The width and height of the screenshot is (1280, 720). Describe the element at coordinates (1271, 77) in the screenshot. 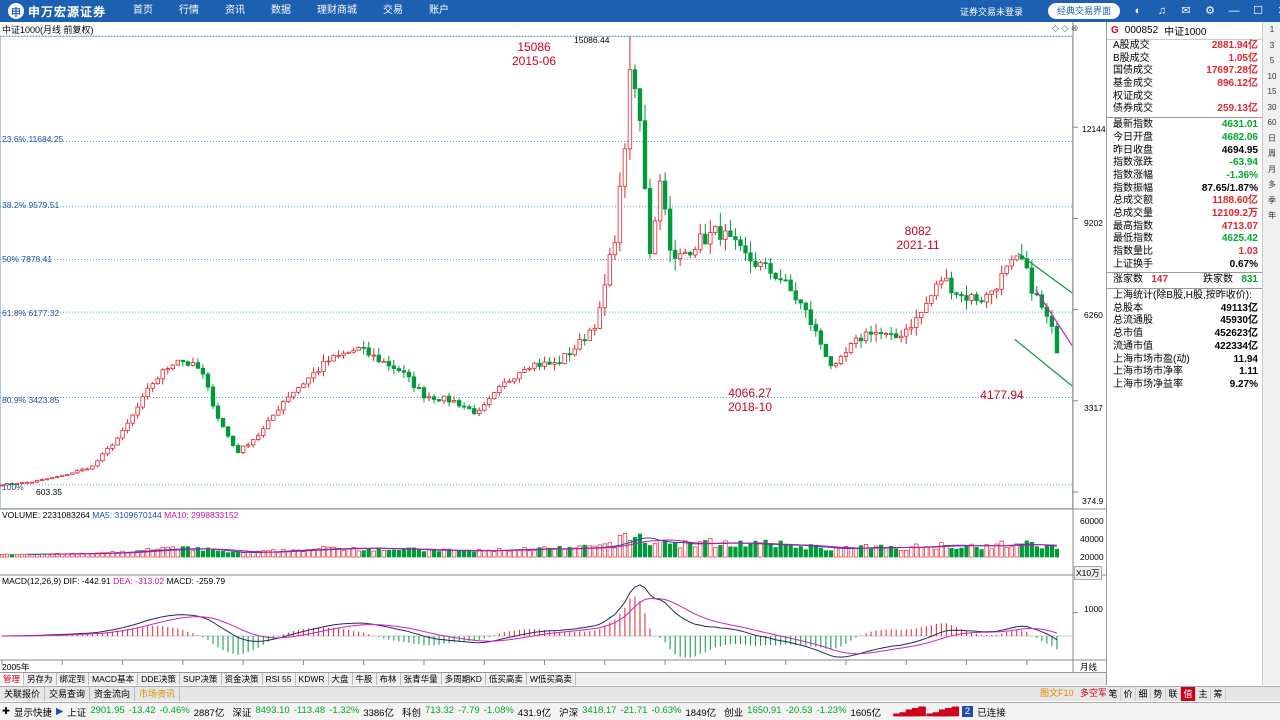

I see `period-button: 10` at that location.